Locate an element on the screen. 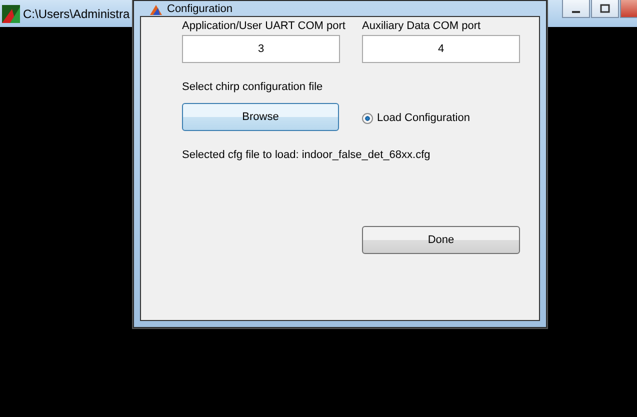 The width and height of the screenshot is (637, 417). window-title: C:\Users\Administra is located at coordinates (76, 13).